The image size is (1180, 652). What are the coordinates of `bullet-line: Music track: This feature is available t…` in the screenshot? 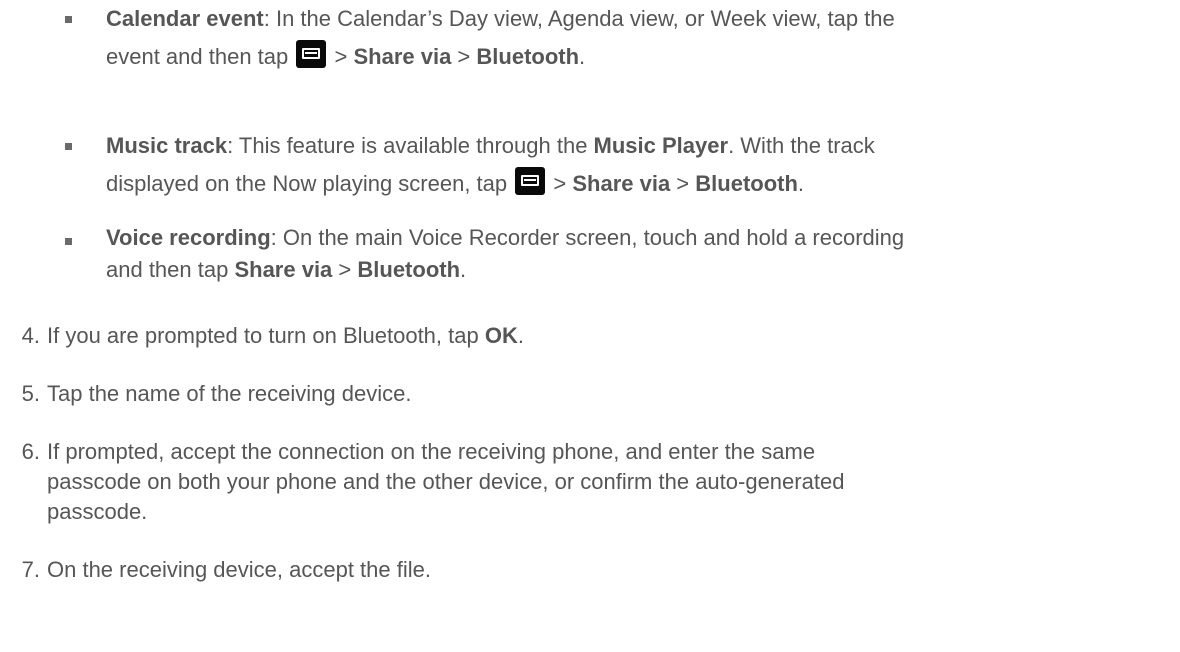 It's located at (490, 145).